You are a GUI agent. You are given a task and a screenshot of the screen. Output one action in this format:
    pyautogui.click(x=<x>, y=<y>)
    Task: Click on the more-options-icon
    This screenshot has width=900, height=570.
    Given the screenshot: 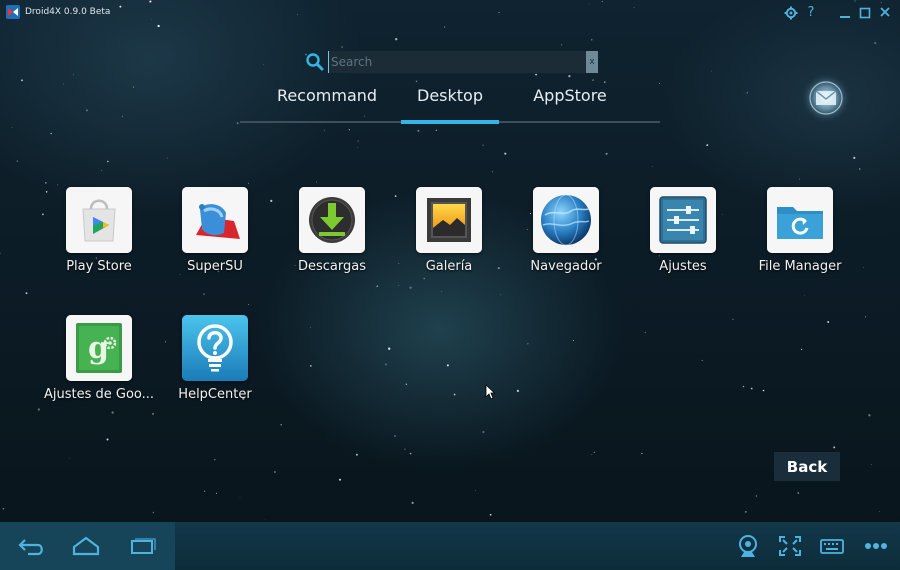 What is the action you would take?
    pyautogui.click(x=876, y=546)
    